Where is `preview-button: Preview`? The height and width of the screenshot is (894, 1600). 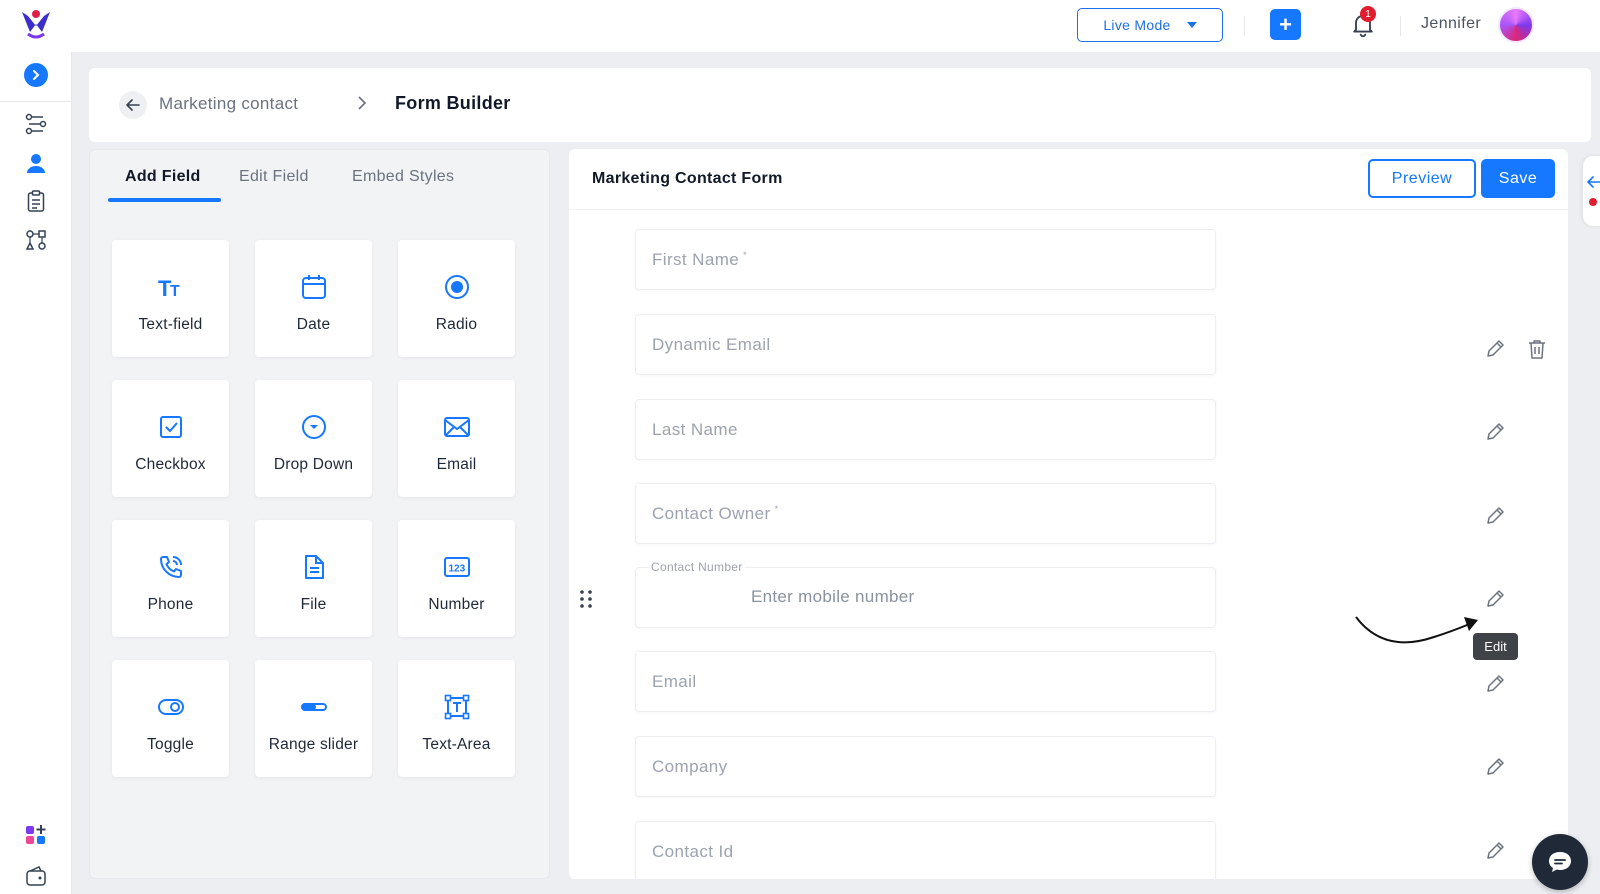 preview-button: Preview is located at coordinates (1422, 178).